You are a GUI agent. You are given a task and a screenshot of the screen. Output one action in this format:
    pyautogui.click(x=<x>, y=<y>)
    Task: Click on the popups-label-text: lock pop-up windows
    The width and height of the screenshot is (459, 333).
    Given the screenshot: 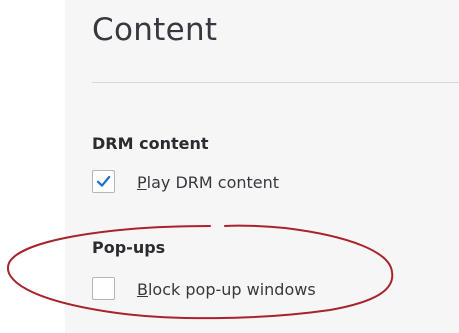 What is the action you would take?
    pyautogui.click(x=231, y=289)
    